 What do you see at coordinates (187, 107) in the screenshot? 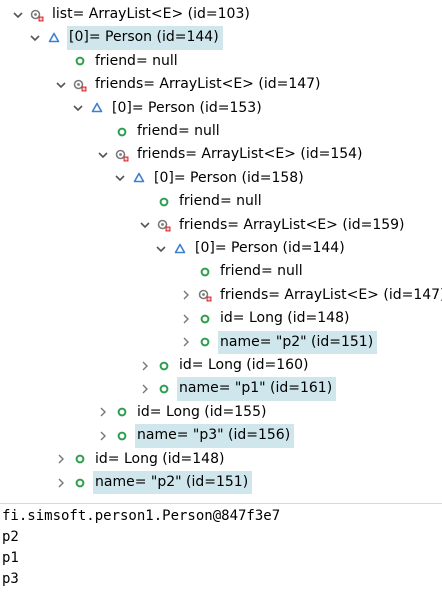
I see `tree-row-label: [0]= Person (id=153)` at bounding box center [187, 107].